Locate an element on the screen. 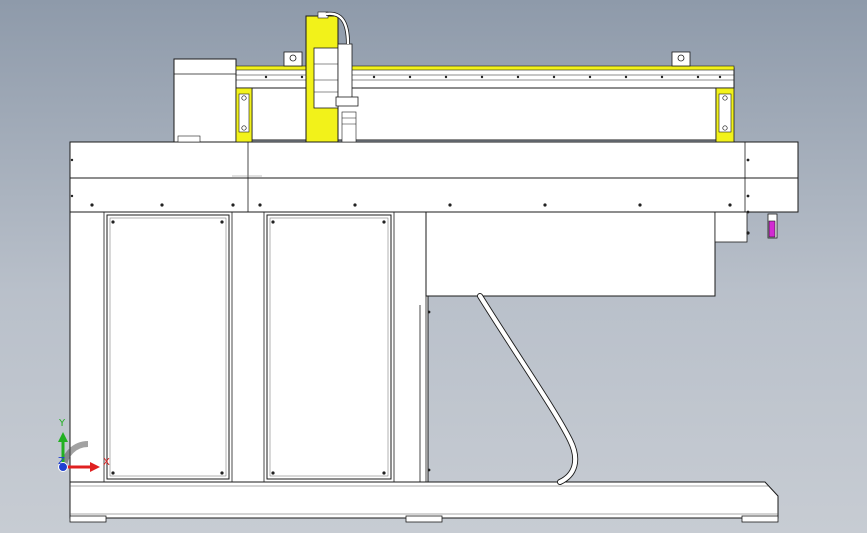  control-box is located at coordinates (205, 100).